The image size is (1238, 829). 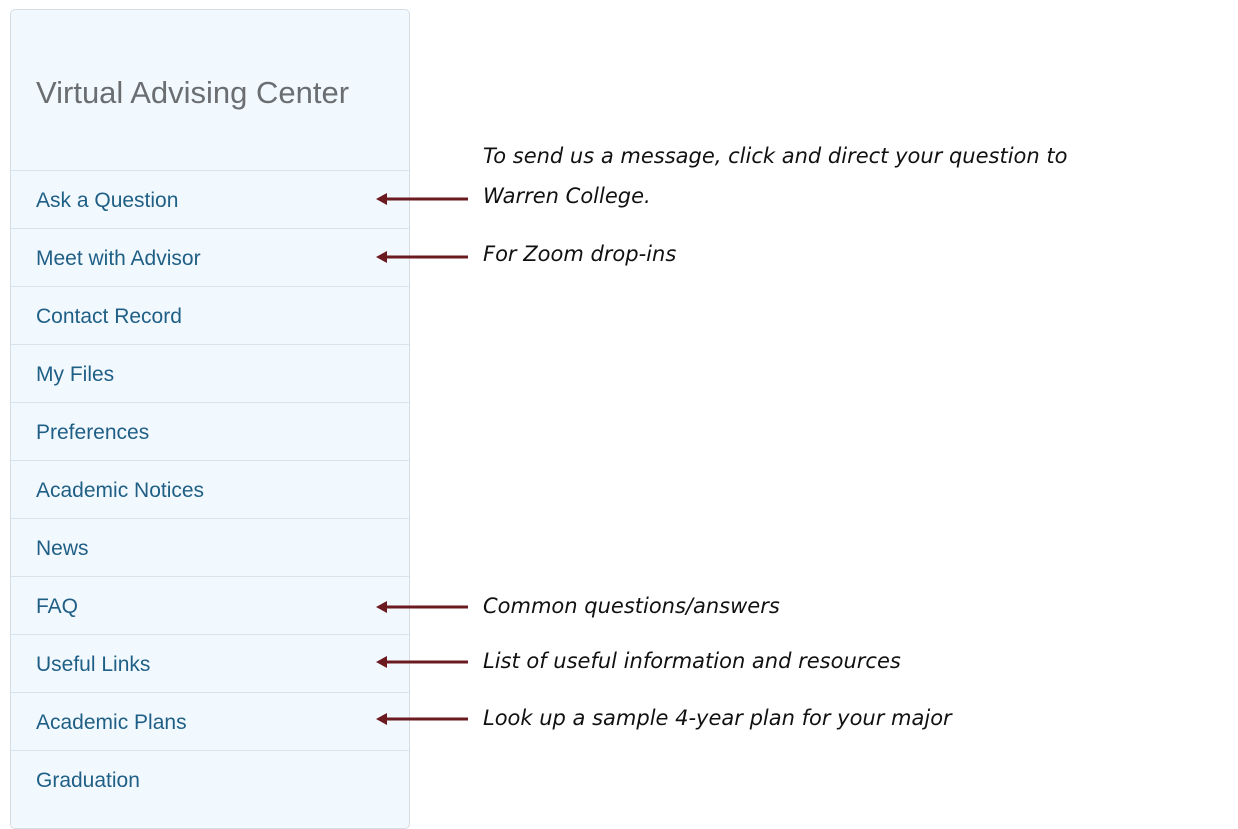 What do you see at coordinates (210, 605) in the screenshot?
I see `sidebar-item-faq: FAQ` at bounding box center [210, 605].